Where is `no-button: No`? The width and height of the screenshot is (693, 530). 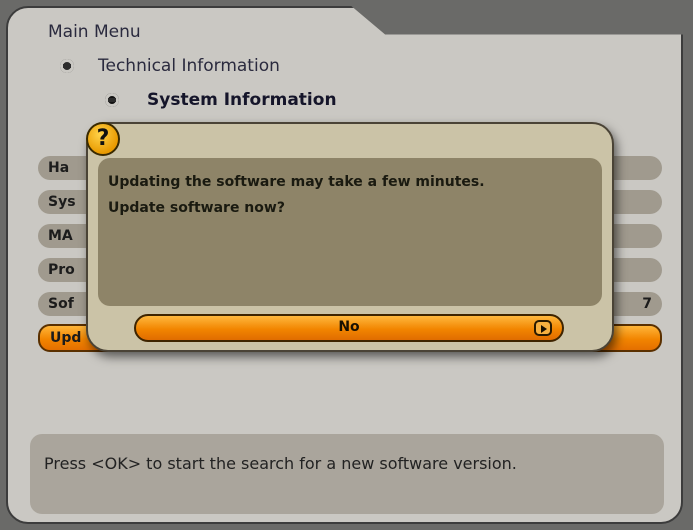
no-button: No is located at coordinates (349, 328).